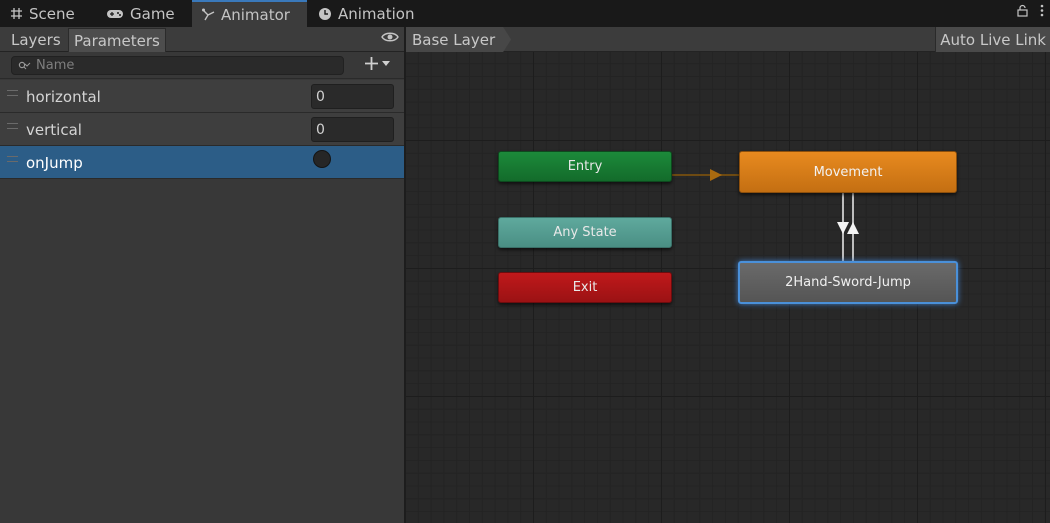 The width and height of the screenshot is (1050, 523). Describe the element at coordinates (54, 163) in the screenshot. I see `parameter-name: onJump` at that location.